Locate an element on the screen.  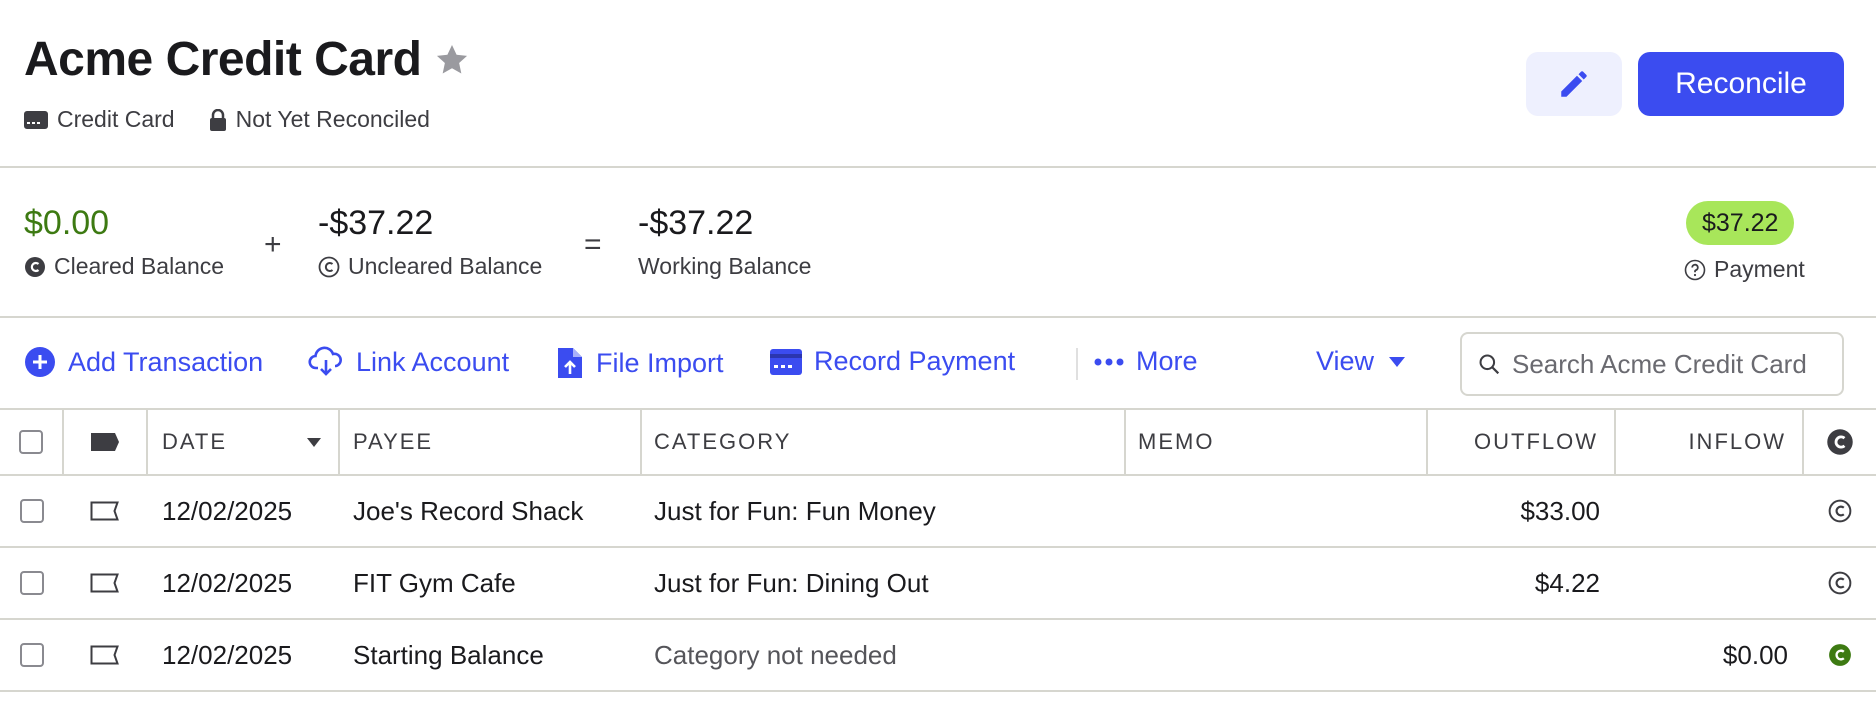
add-transaction-button: Add Transaction is located at coordinates (143, 362).